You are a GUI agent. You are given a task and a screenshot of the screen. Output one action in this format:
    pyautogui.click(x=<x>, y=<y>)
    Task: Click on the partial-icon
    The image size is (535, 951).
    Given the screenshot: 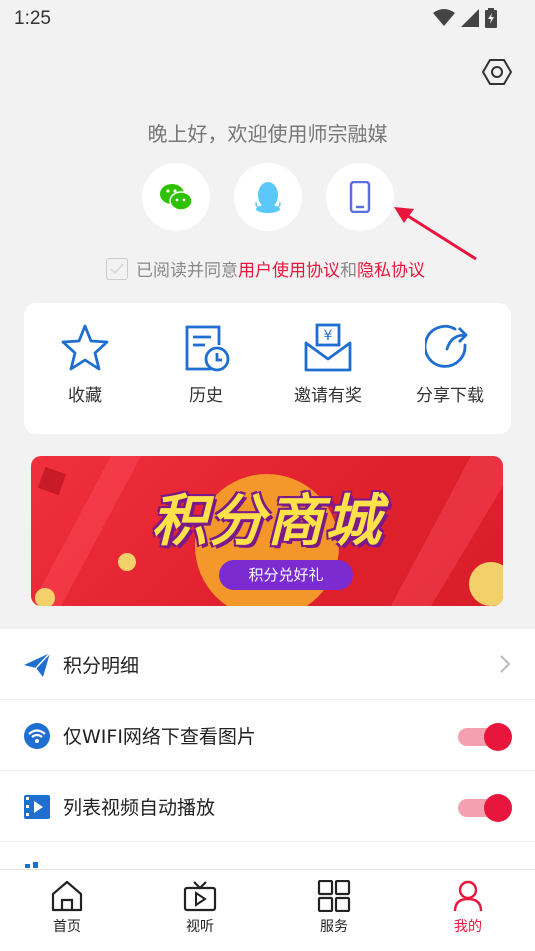 What is the action you would take?
    pyautogui.click(x=31, y=865)
    